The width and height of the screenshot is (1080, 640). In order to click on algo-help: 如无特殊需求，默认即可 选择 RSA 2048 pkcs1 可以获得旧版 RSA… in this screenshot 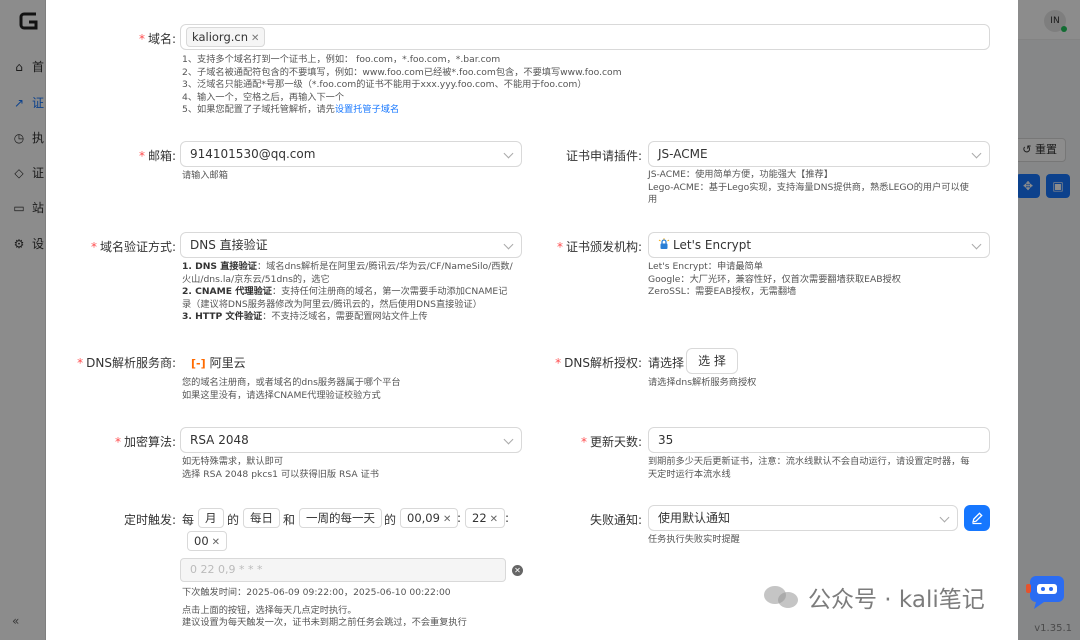, I will do `click(280, 468)`.